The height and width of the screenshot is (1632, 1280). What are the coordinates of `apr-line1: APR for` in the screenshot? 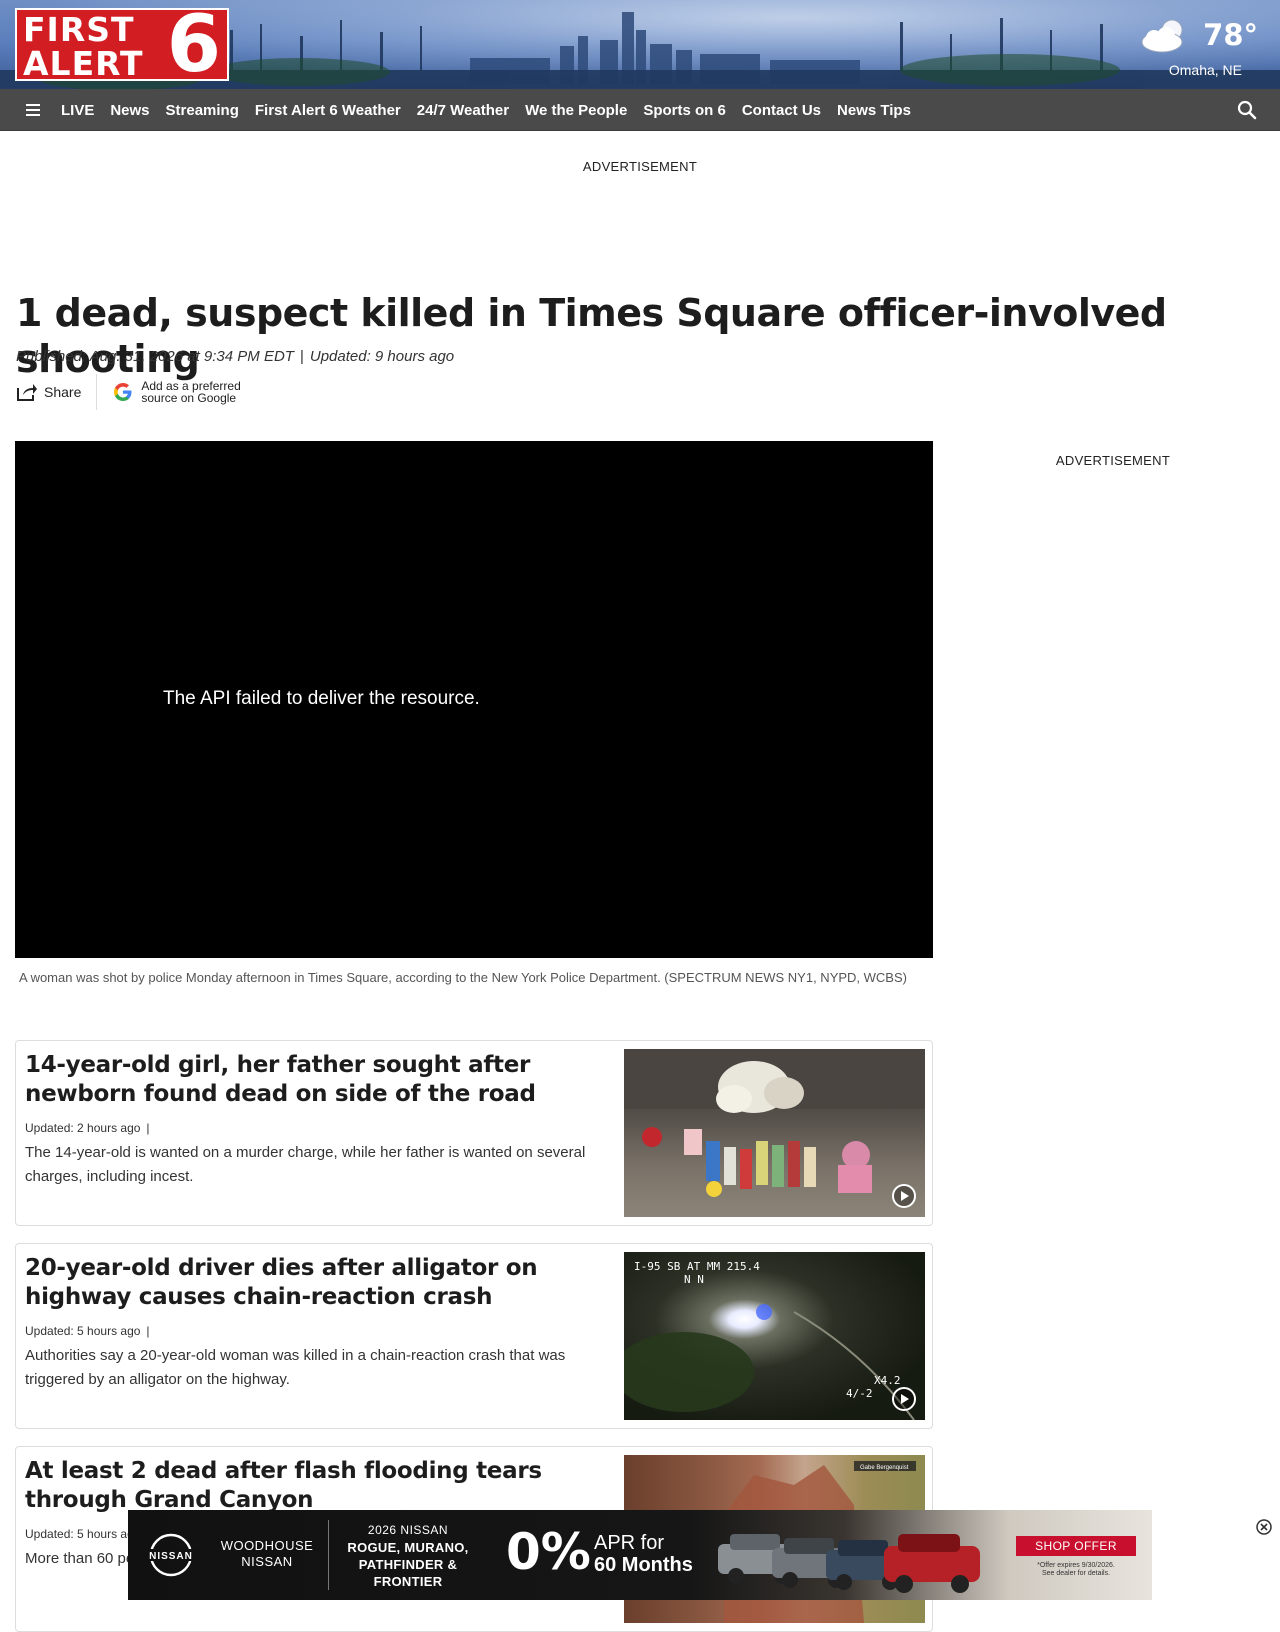 It's located at (629, 1543).